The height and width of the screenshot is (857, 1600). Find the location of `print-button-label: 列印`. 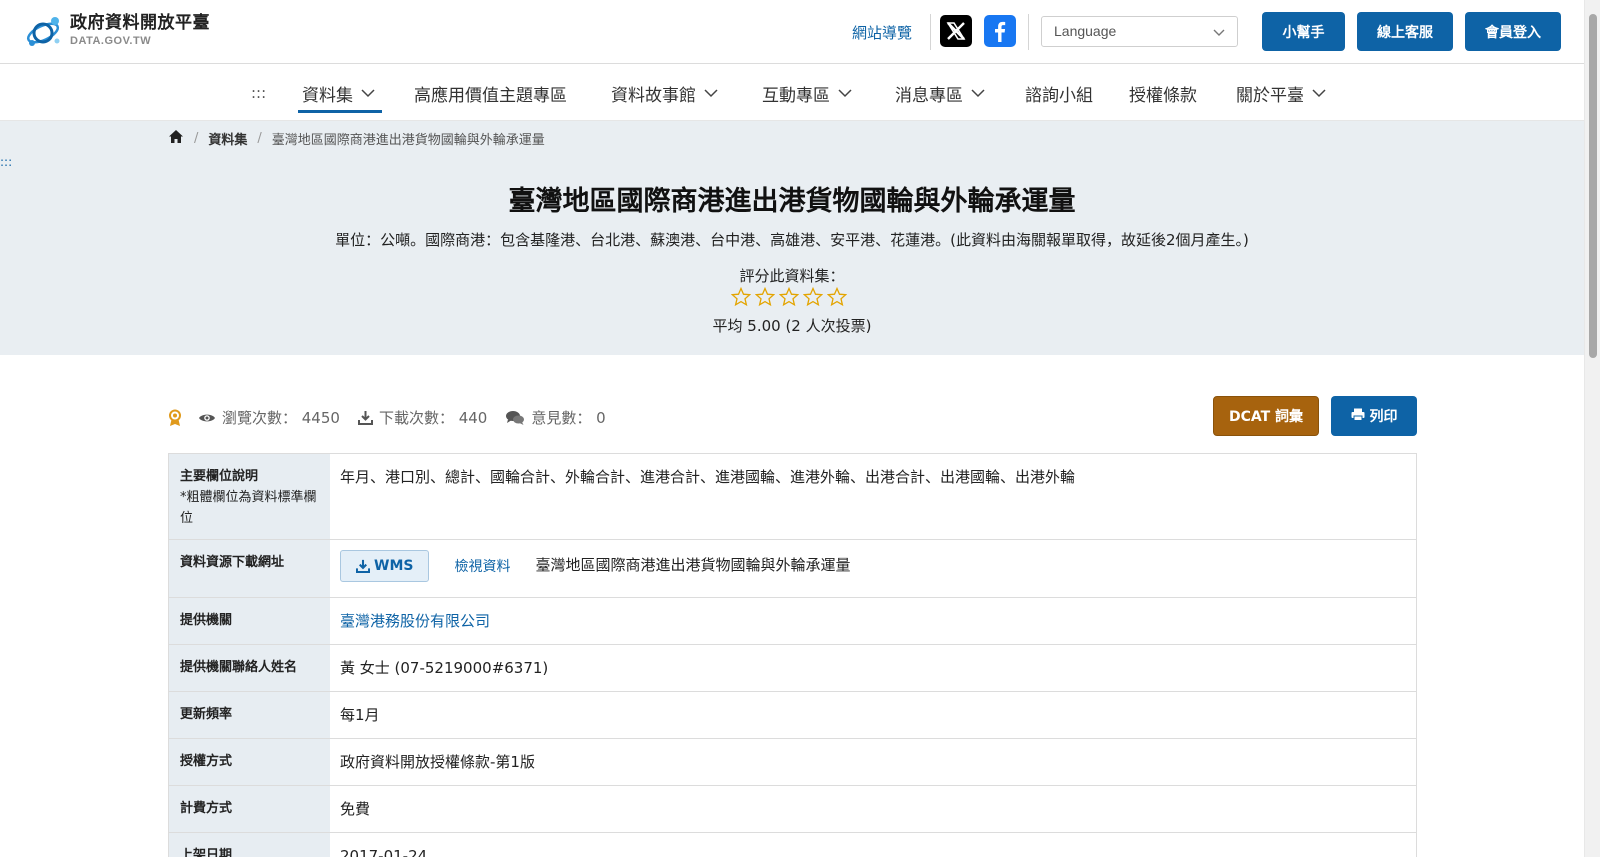

print-button-label: 列印 is located at coordinates (1383, 417).